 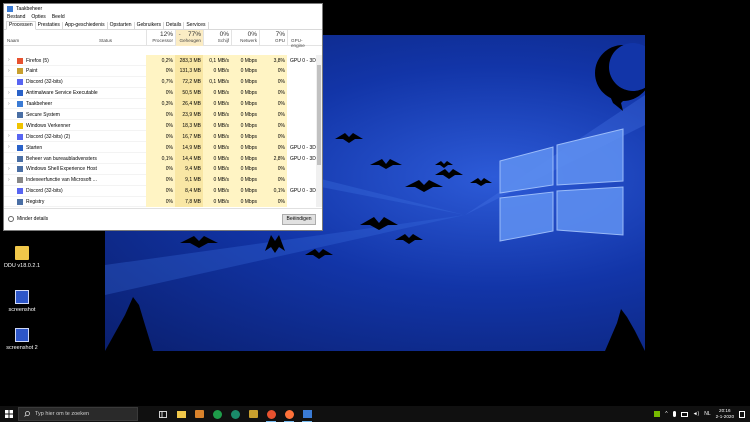 What do you see at coordinates (217, 414) in the screenshot?
I see `taskbar-app-utorrent` at bounding box center [217, 414].